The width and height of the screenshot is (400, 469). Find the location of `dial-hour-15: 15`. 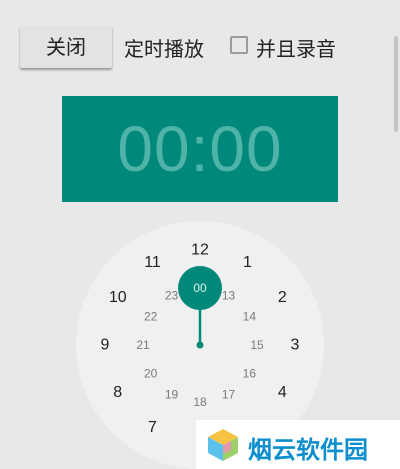

dial-hour-15: 15 is located at coordinates (257, 345).